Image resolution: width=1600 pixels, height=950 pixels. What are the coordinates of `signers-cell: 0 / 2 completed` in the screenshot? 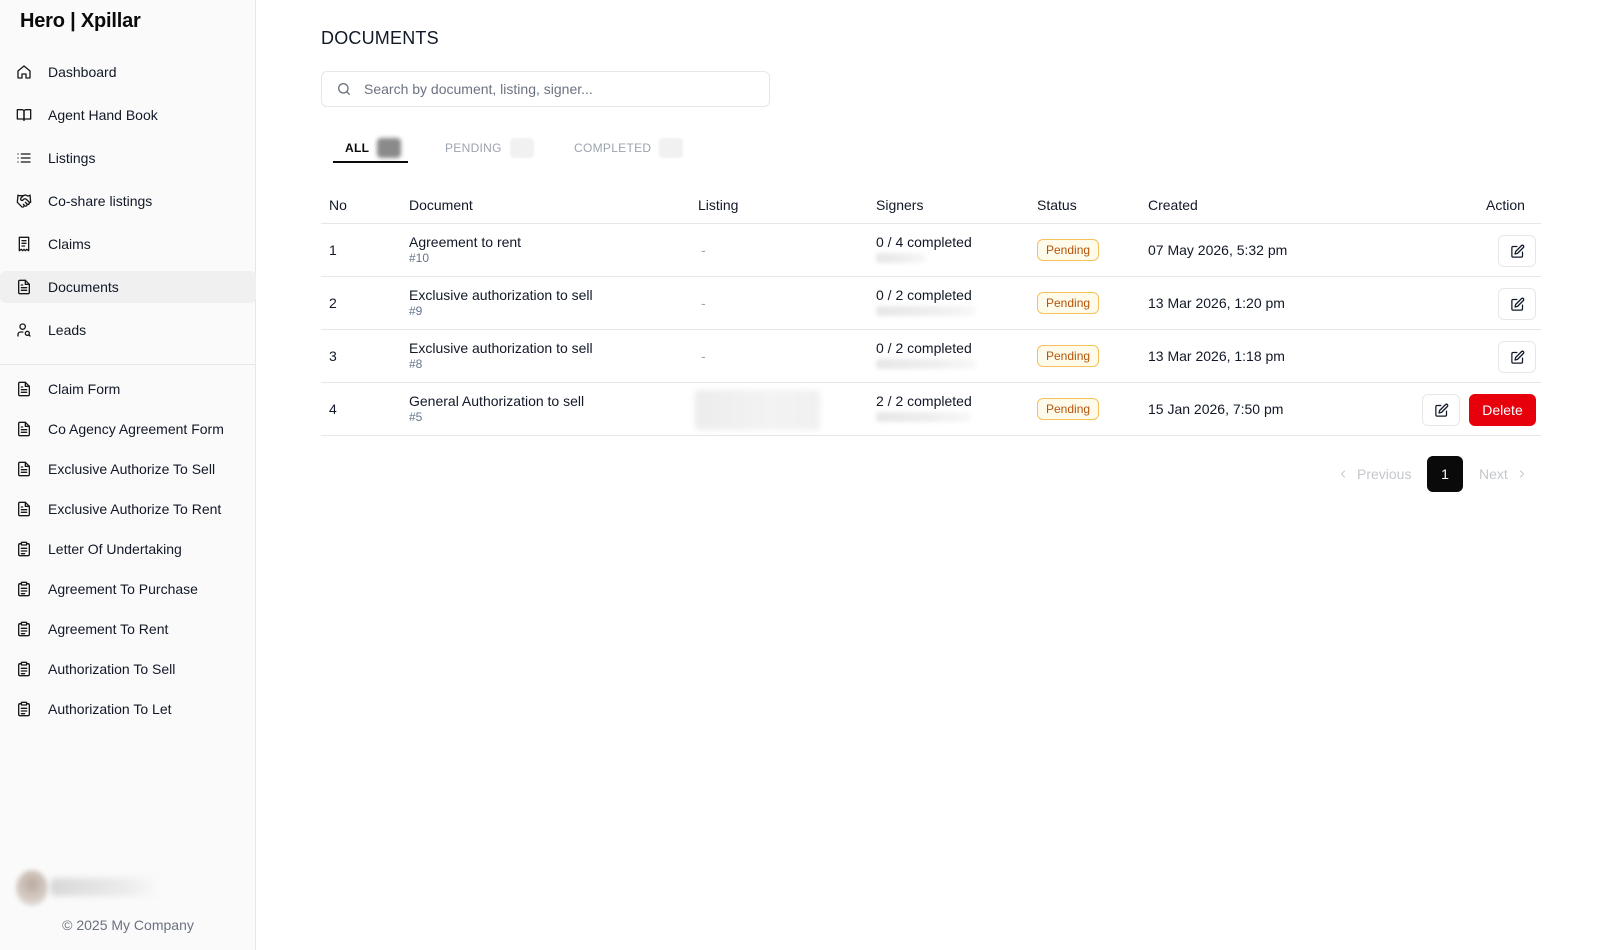 It's located at (926, 354).